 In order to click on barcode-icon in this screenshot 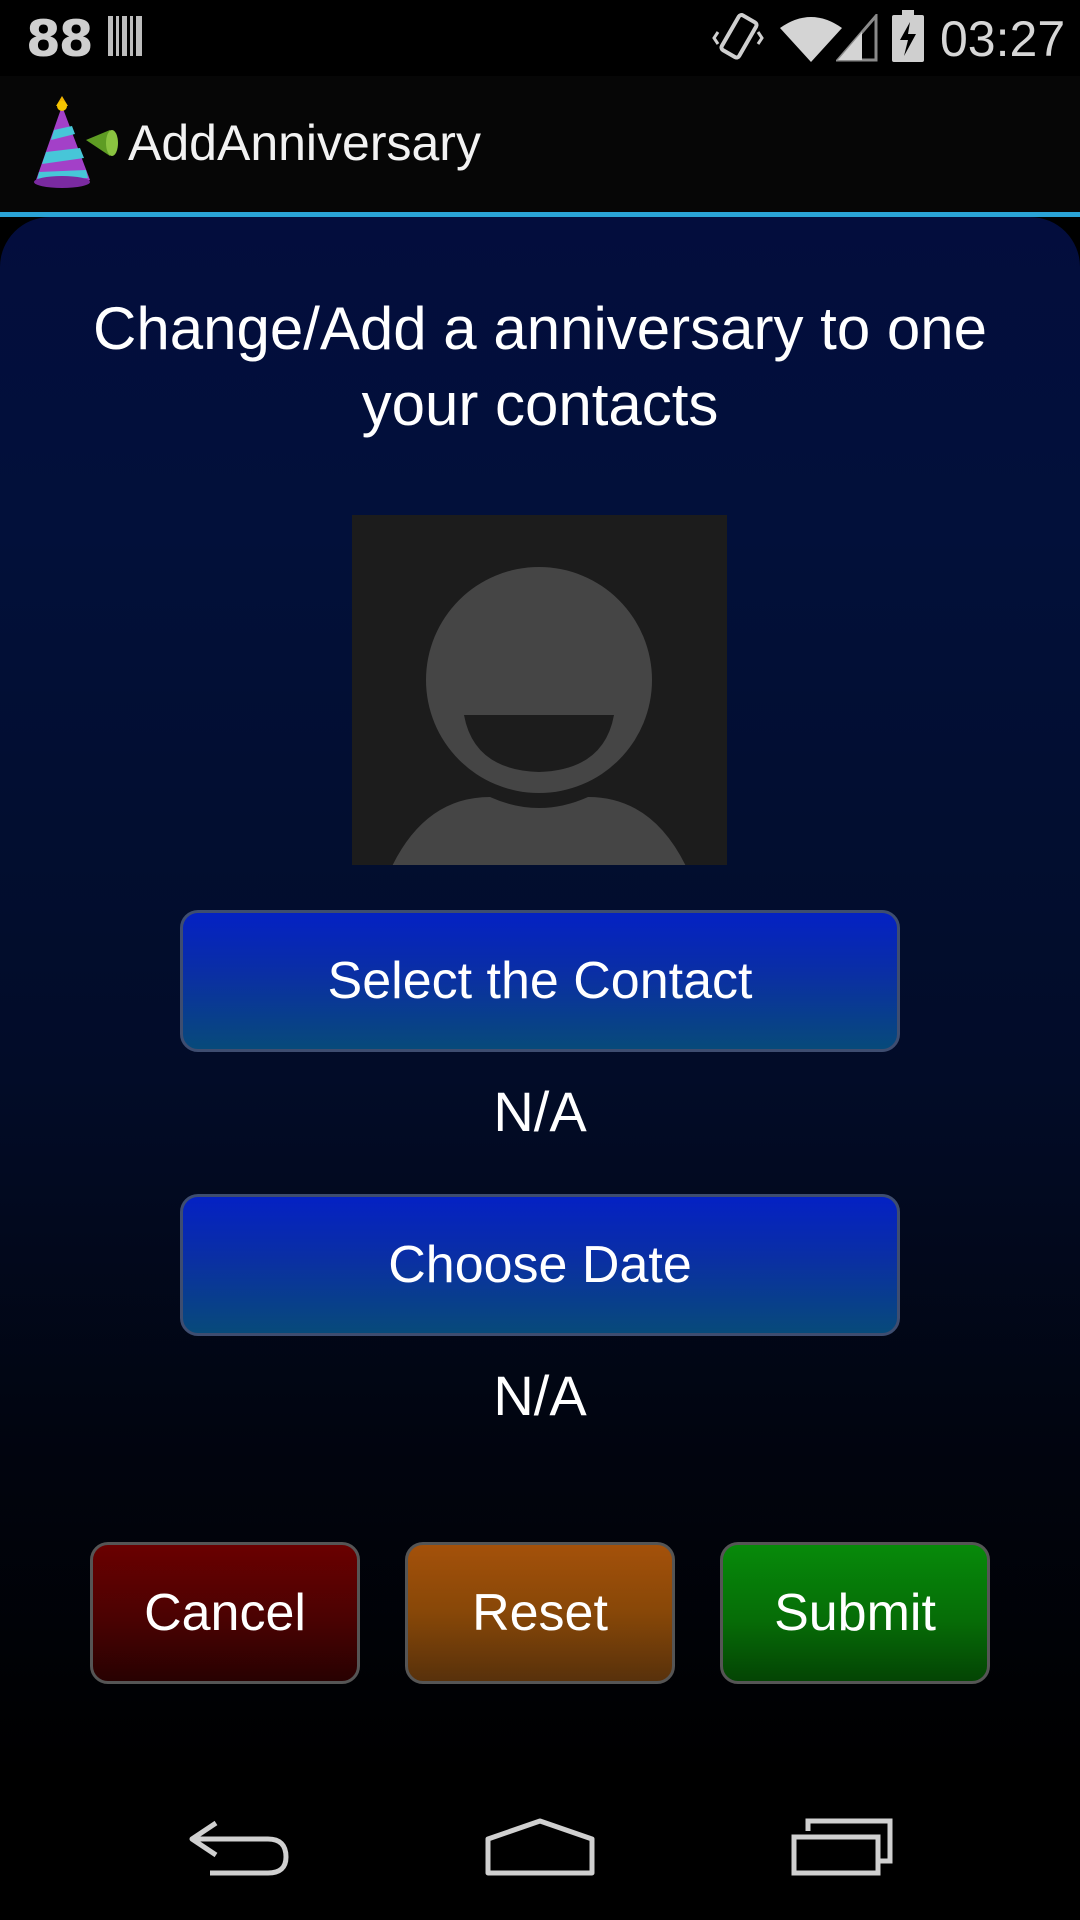, I will do `click(125, 36)`.